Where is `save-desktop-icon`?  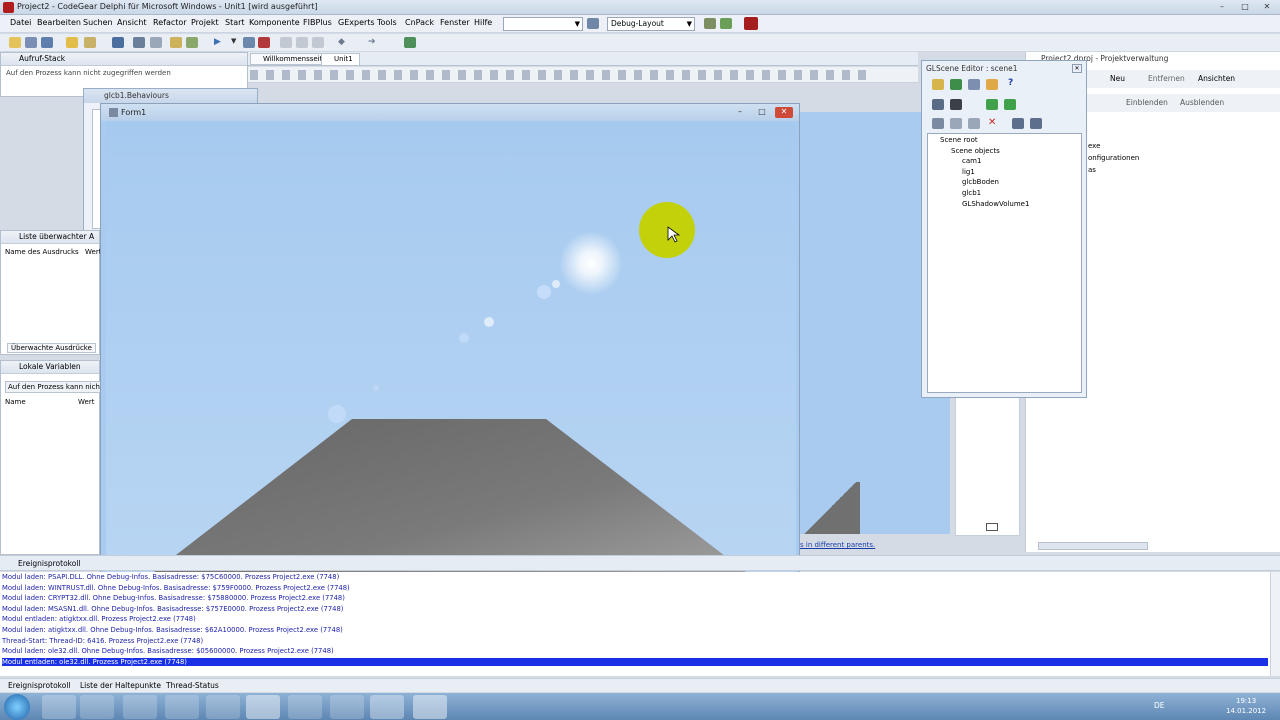 save-desktop-icon is located at coordinates (593, 23).